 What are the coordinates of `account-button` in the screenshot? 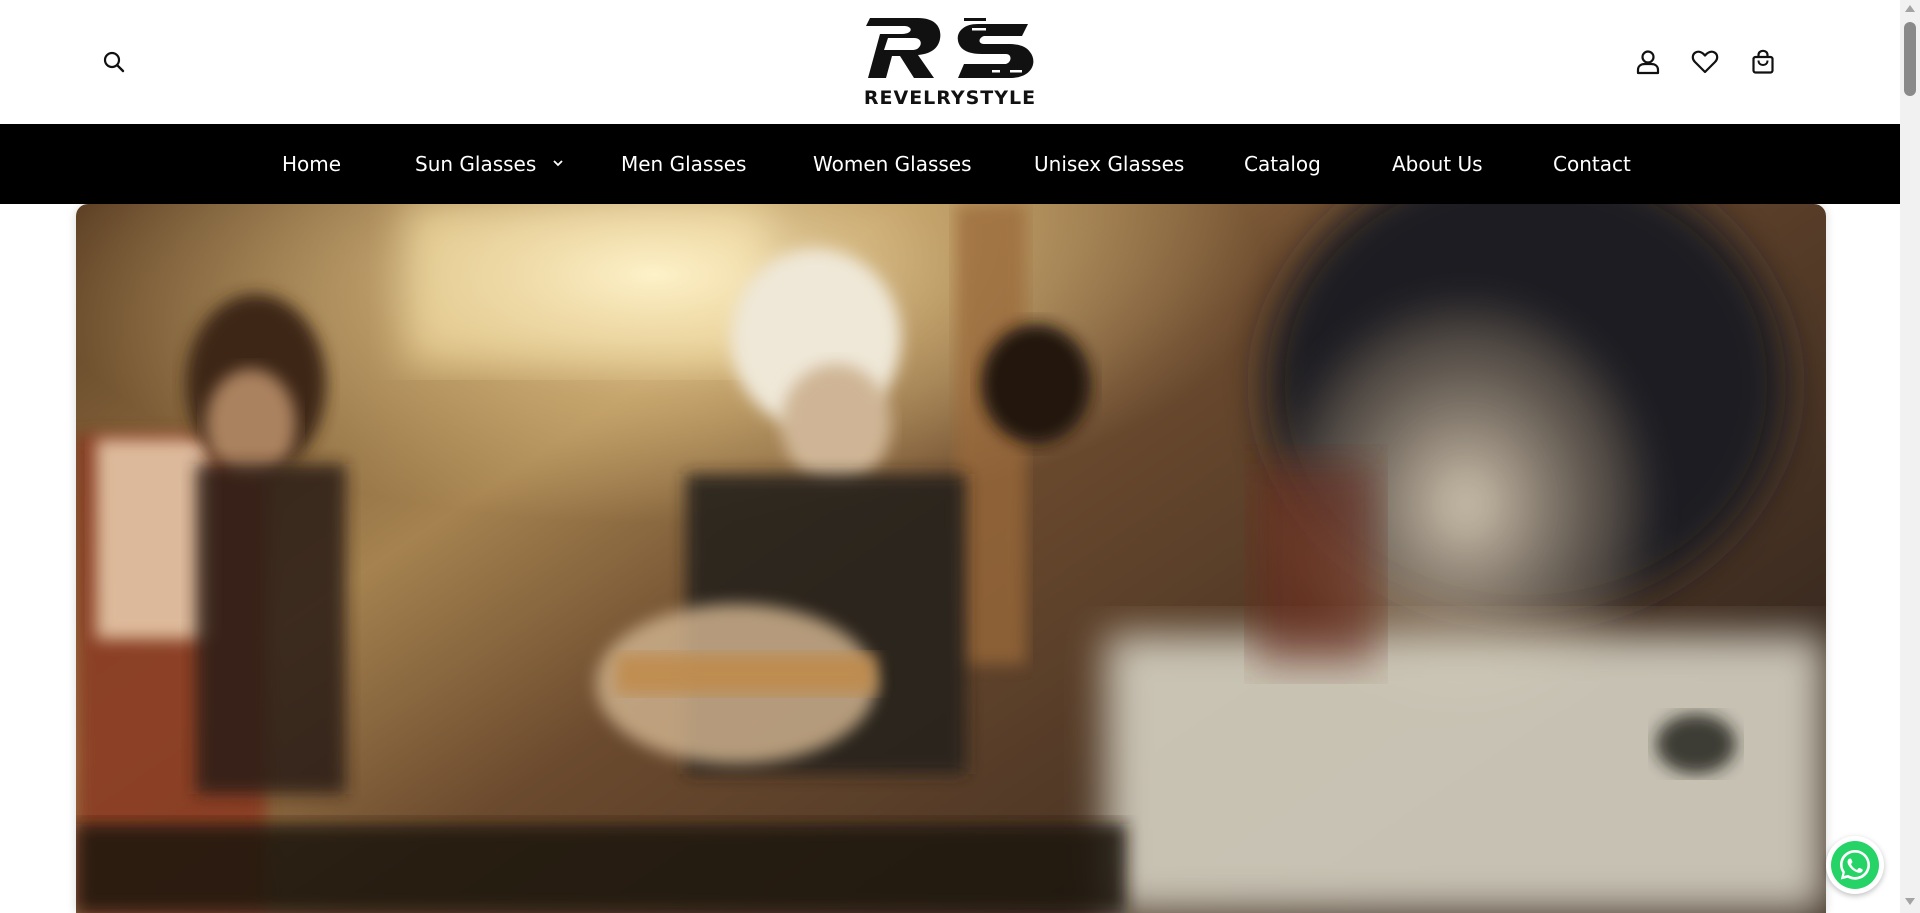 It's located at (1648, 62).